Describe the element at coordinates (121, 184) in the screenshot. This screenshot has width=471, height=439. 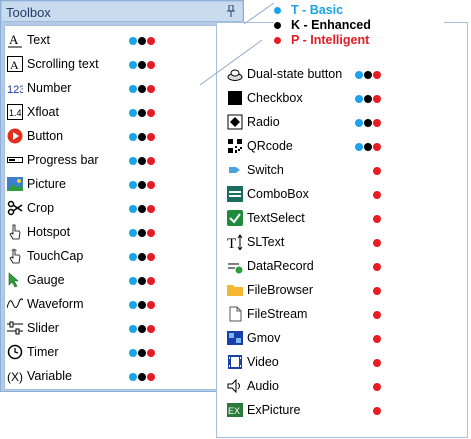
I see `widget-item-picture: Picture` at that location.